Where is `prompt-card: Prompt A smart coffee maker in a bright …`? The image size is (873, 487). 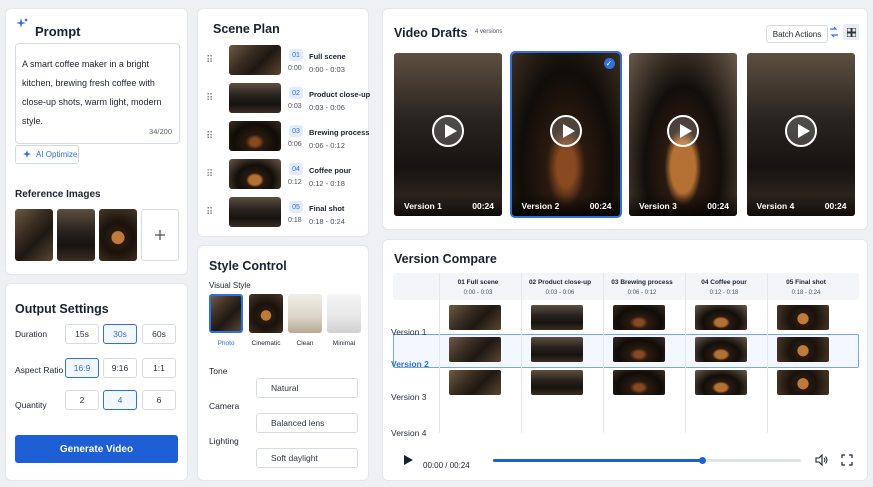 prompt-card: Prompt A smart coffee maker in a bright … is located at coordinates (96, 141).